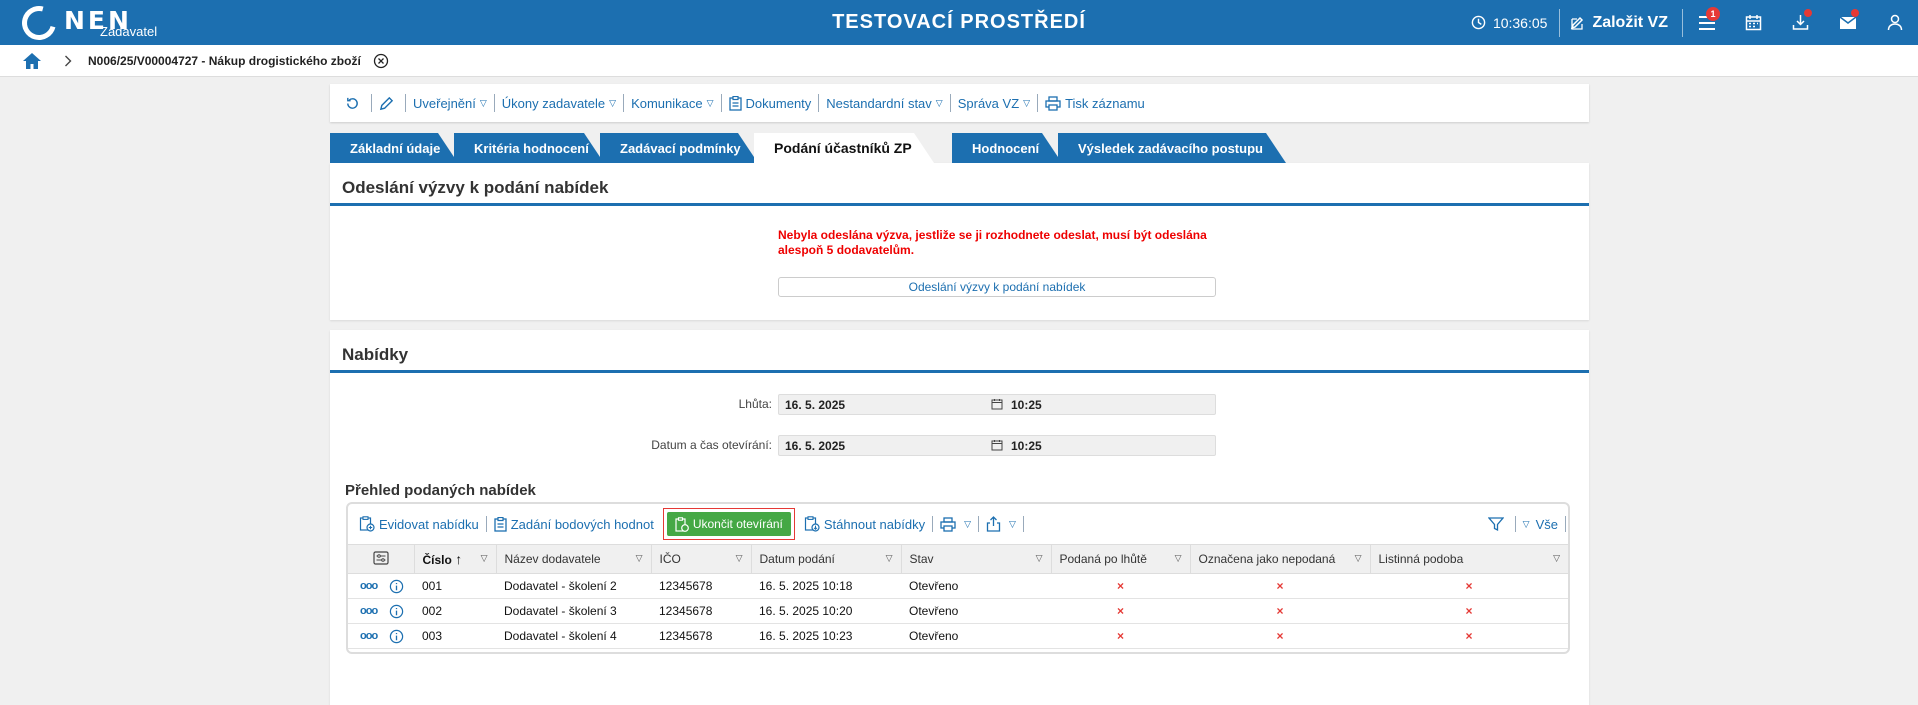  Describe the element at coordinates (672, 103) in the screenshot. I see `communication-menu: Komunikace ▽` at that location.